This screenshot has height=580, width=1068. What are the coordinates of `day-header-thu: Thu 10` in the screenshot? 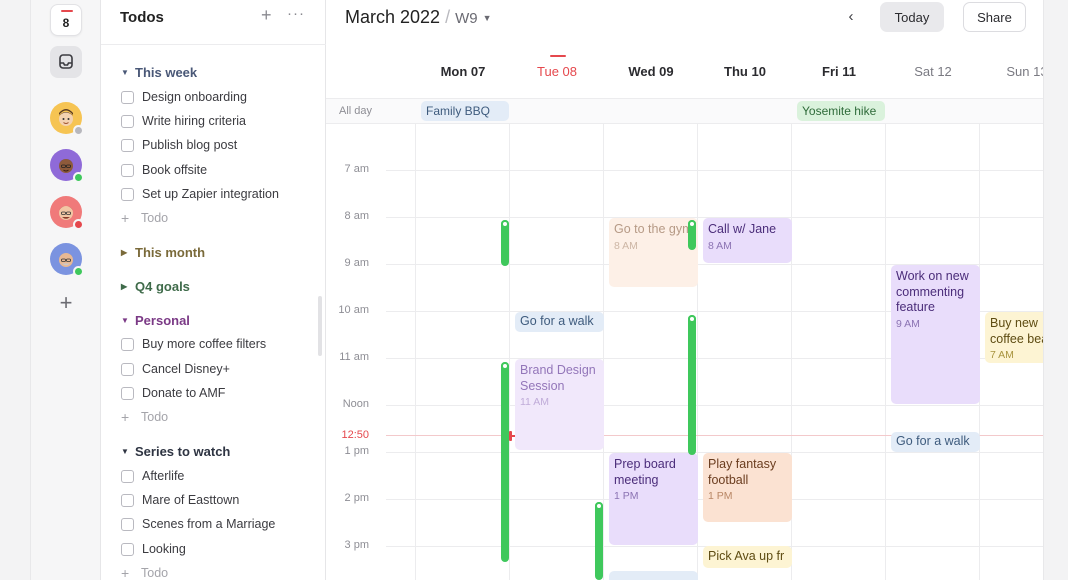 It's located at (745, 71).